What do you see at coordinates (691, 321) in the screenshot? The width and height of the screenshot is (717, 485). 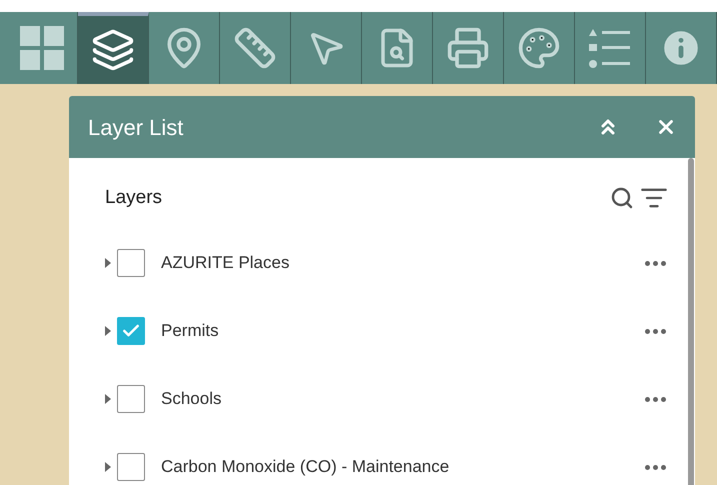 I see `scrollbar` at bounding box center [691, 321].